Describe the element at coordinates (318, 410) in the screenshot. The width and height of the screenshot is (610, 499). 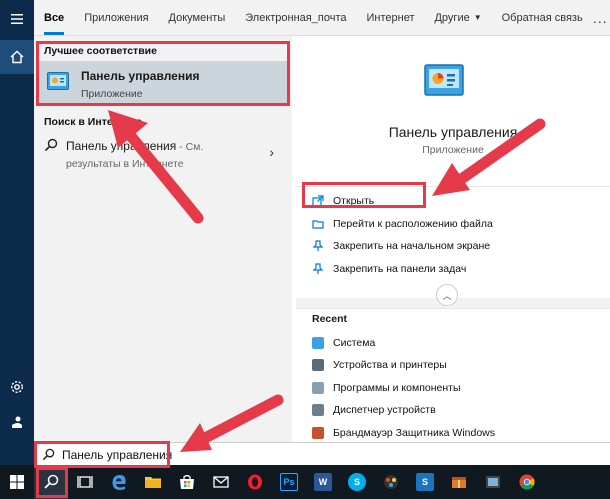
I see `device-manager-icon` at that location.